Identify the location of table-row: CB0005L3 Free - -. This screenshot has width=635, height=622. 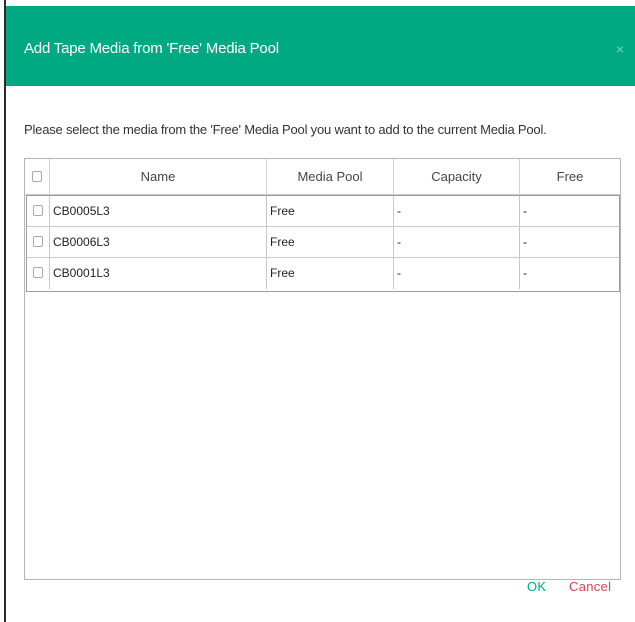
(323, 211).